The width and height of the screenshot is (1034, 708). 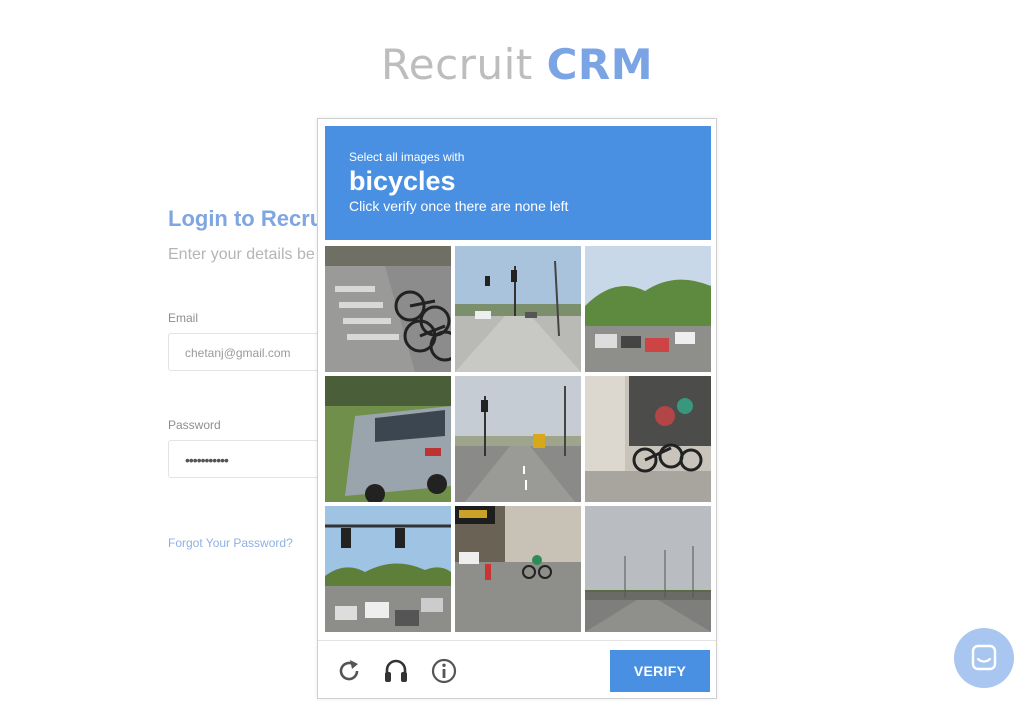 I want to click on login-subtitle: Enter your details be, so click(x=241, y=254).